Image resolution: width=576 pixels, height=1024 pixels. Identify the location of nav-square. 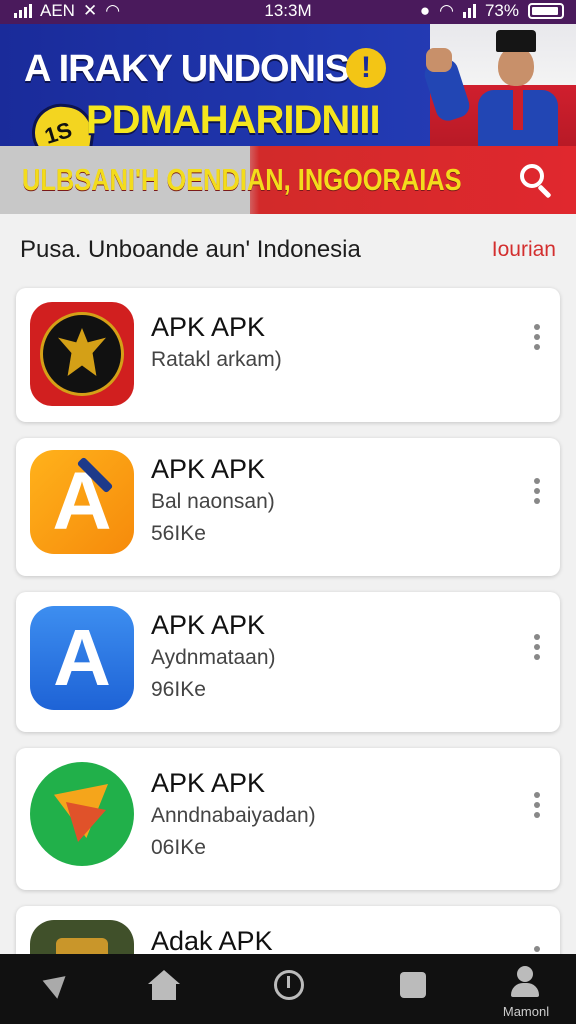
(414, 989).